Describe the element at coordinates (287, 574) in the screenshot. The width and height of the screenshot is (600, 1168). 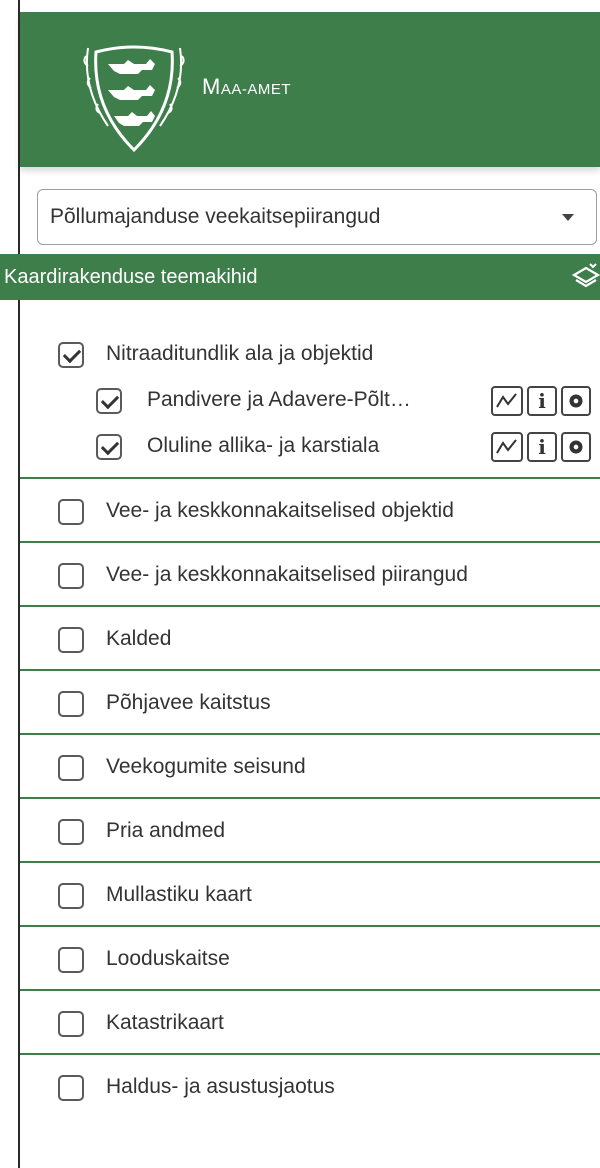
I see `layer-label: Vee- ja keskkonnakaitselised piirangud` at that location.